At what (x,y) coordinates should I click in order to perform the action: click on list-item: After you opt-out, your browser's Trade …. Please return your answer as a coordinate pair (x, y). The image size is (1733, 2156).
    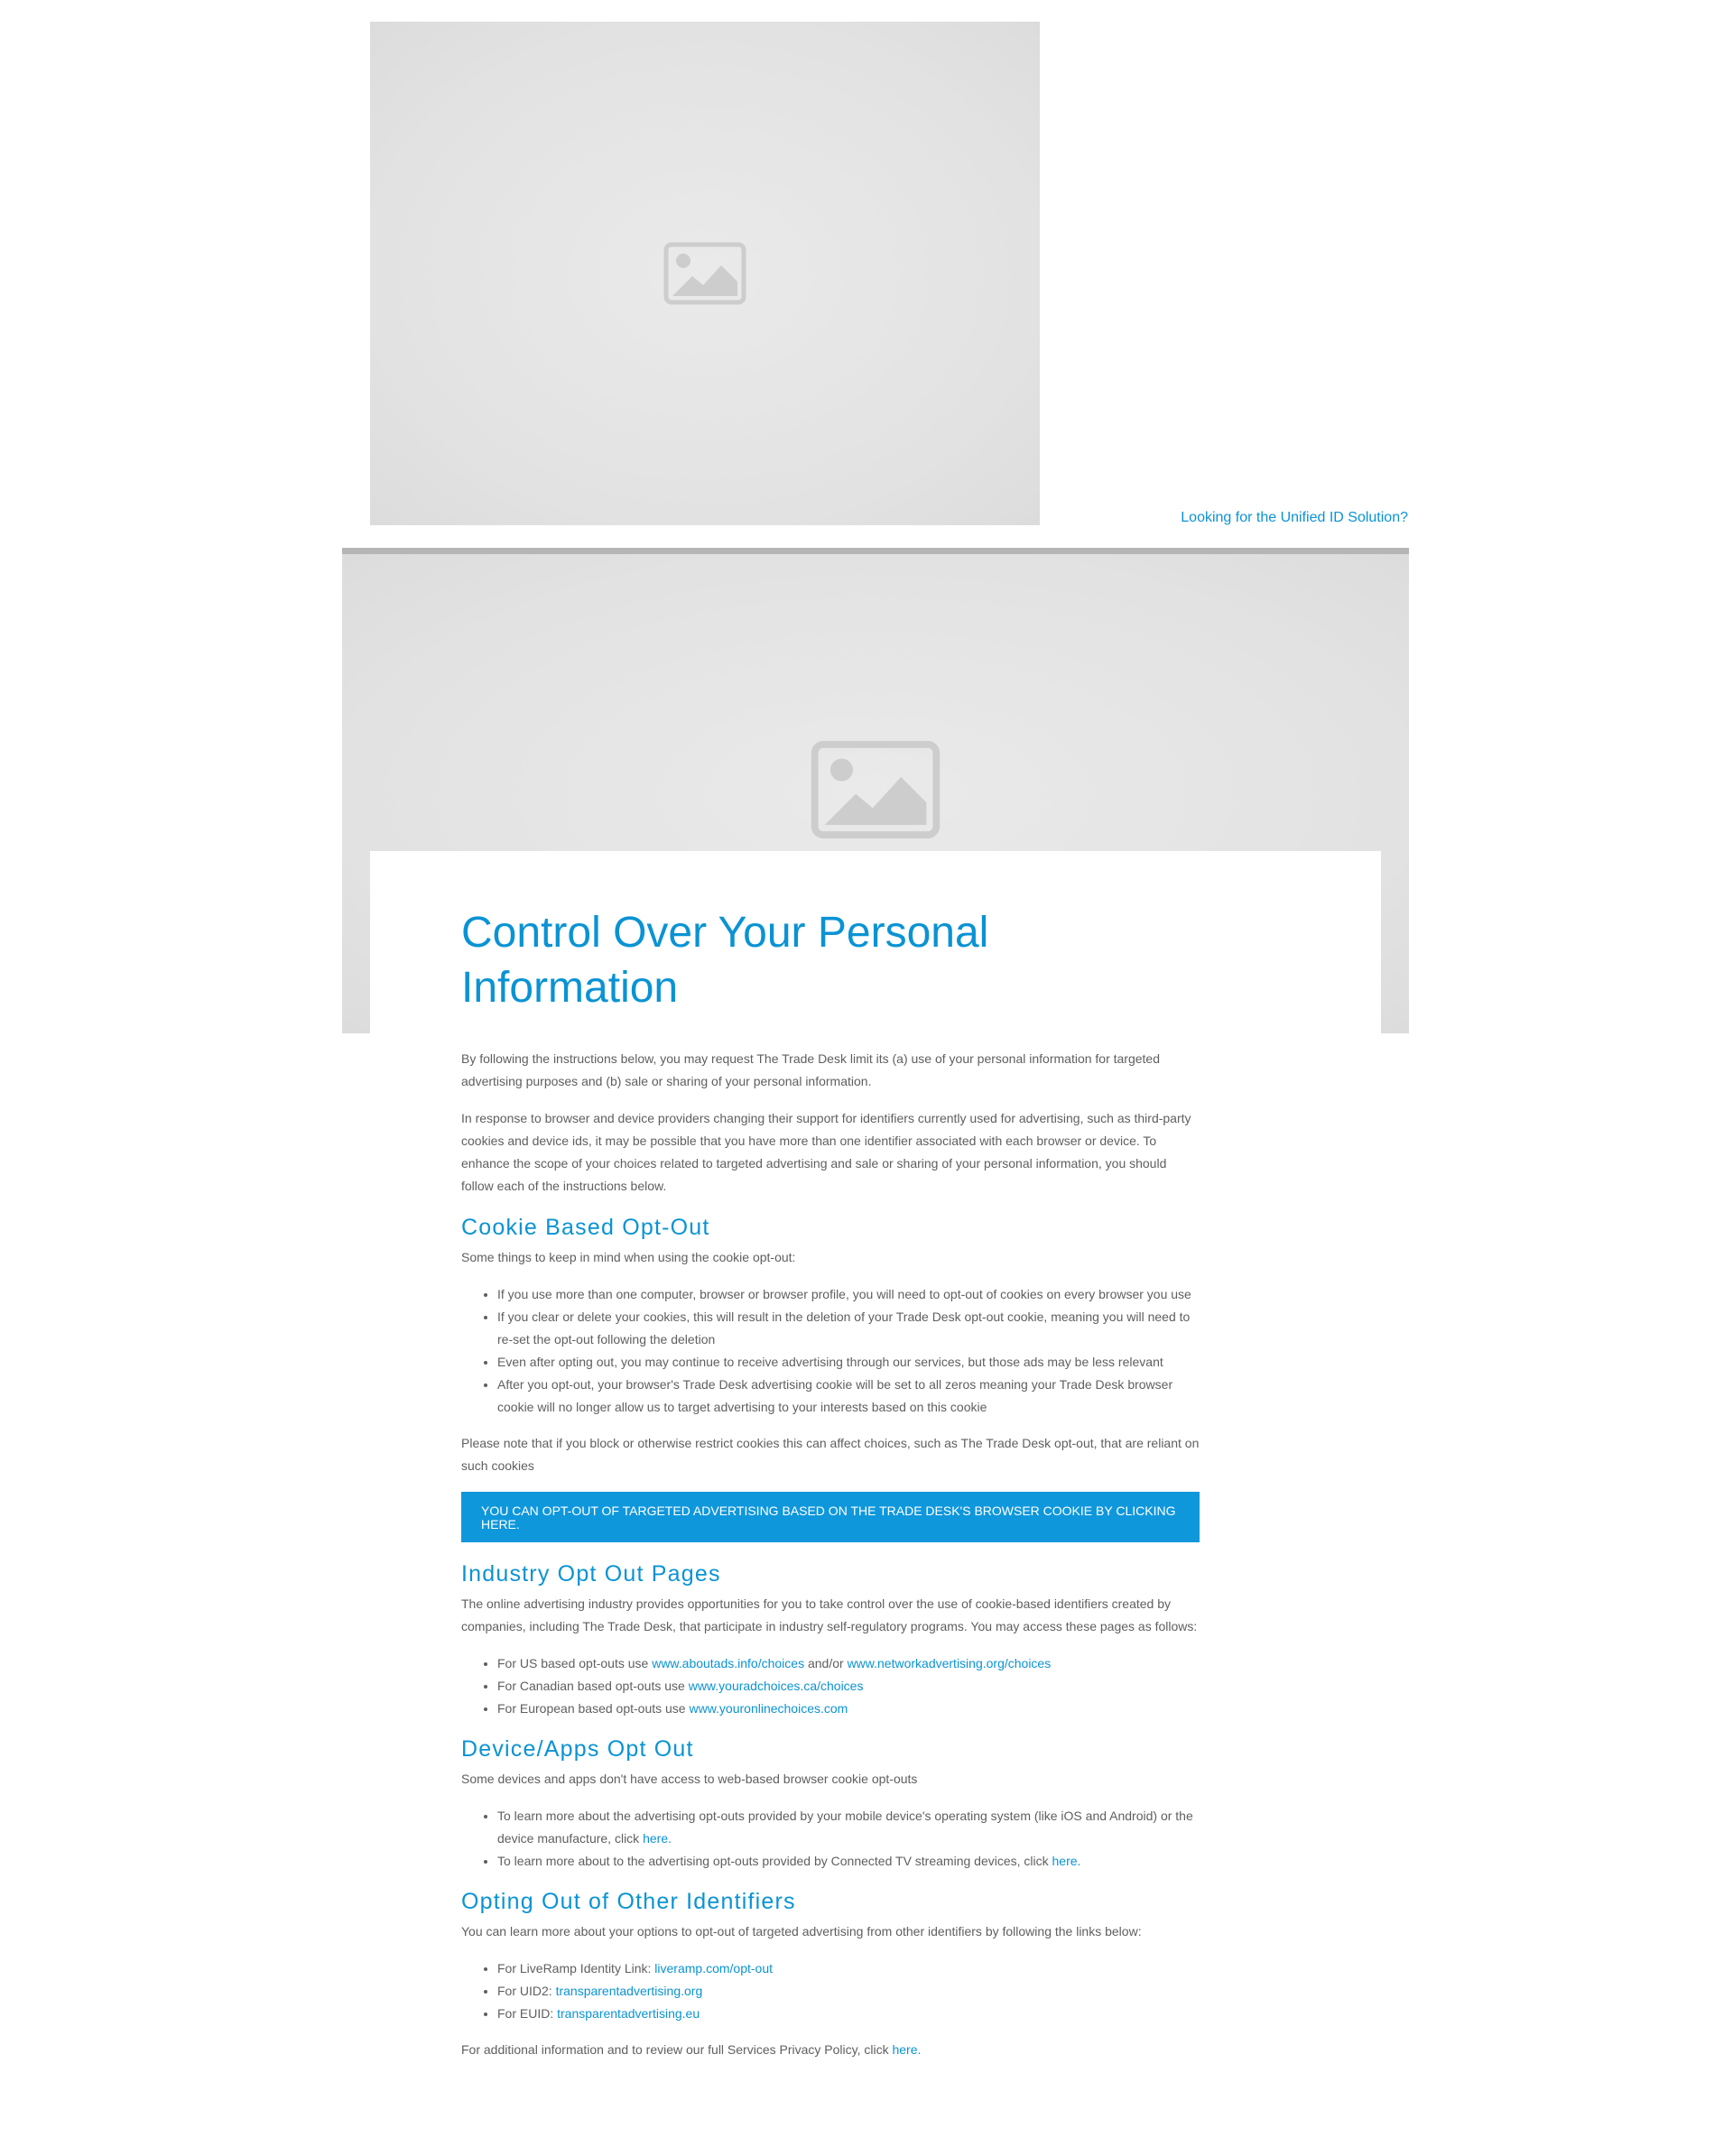
    Looking at the image, I should click on (848, 1396).